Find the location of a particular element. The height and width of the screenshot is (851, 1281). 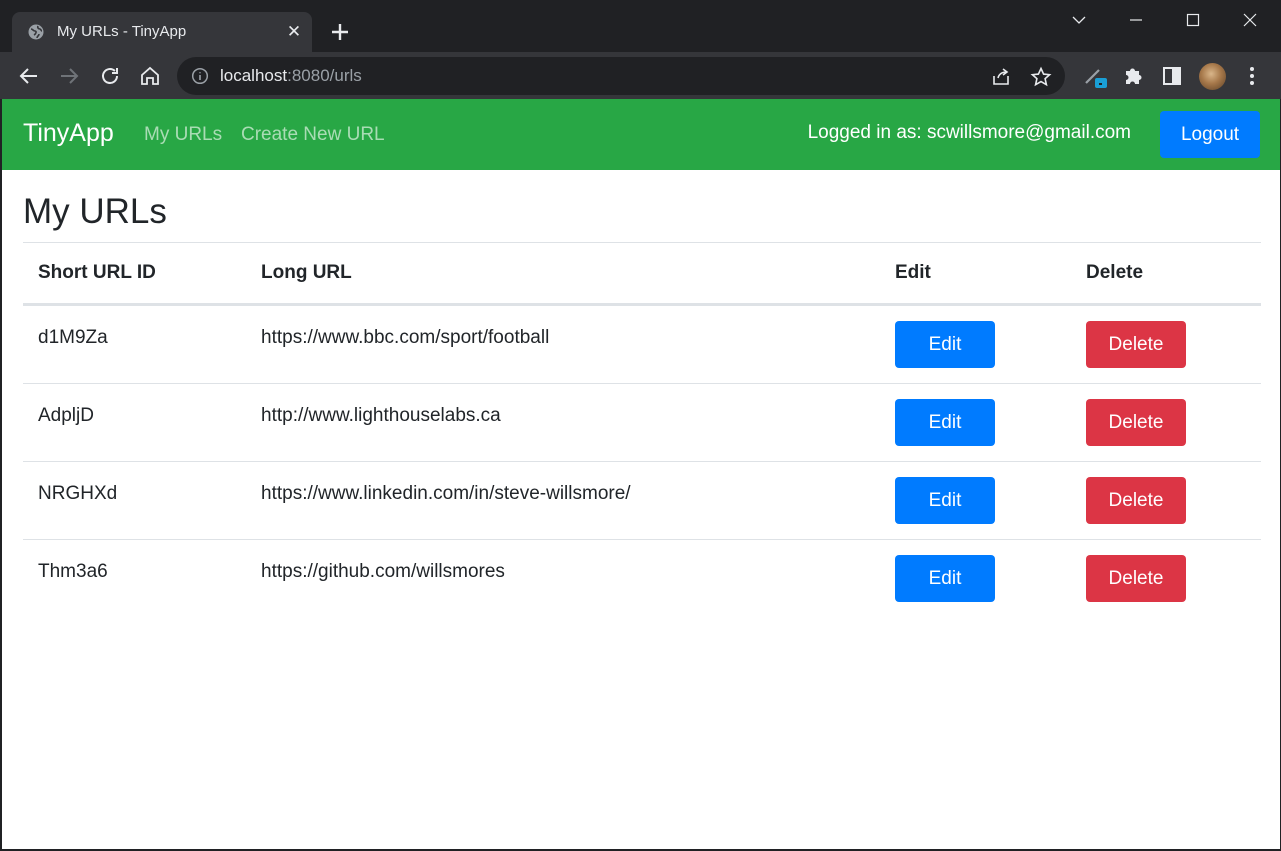

logout-button: Logout is located at coordinates (1210, 134).